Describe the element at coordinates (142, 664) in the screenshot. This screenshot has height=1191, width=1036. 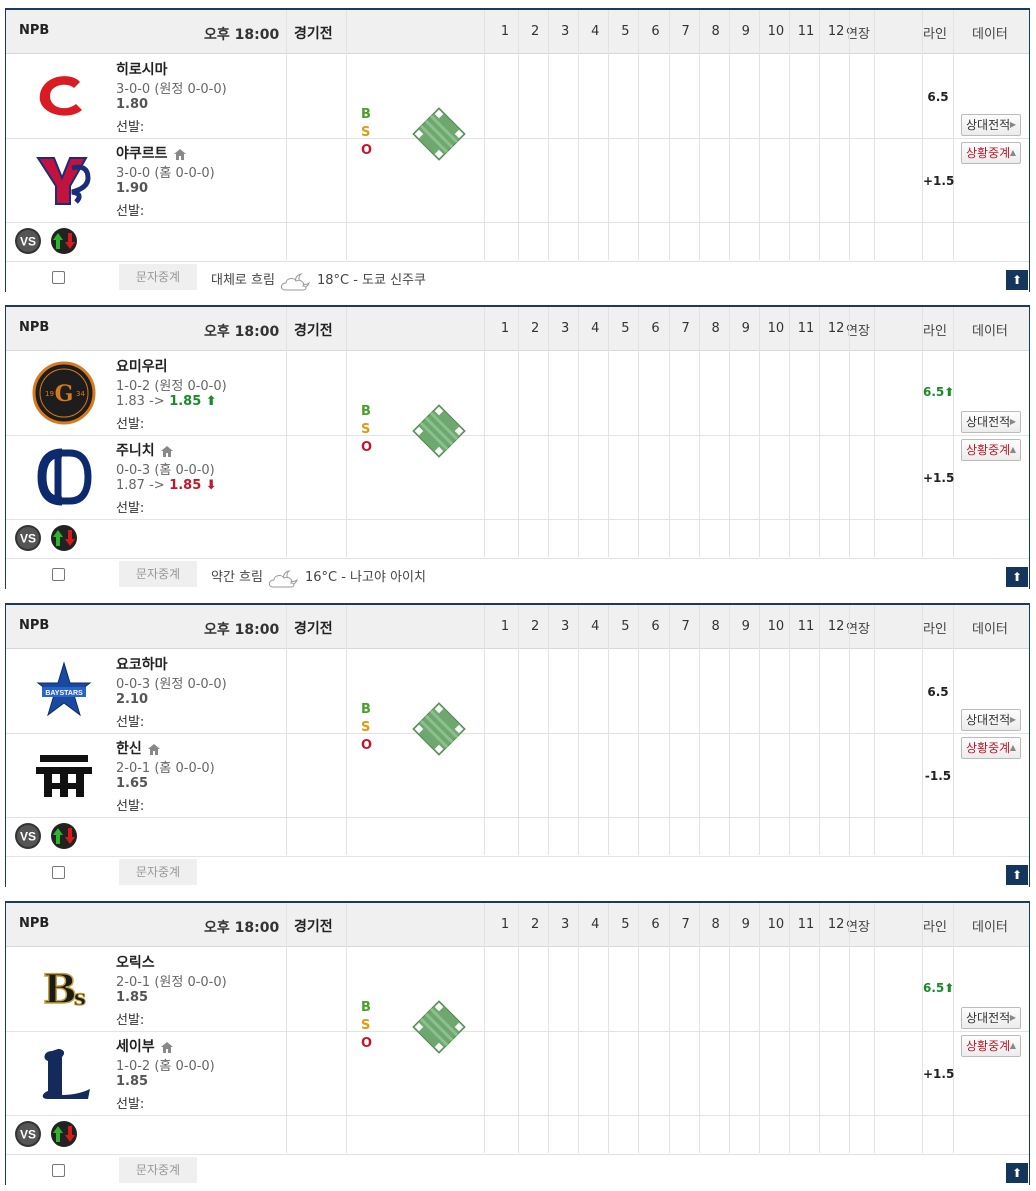
I see `away-team-name: 요코하마` at that location.